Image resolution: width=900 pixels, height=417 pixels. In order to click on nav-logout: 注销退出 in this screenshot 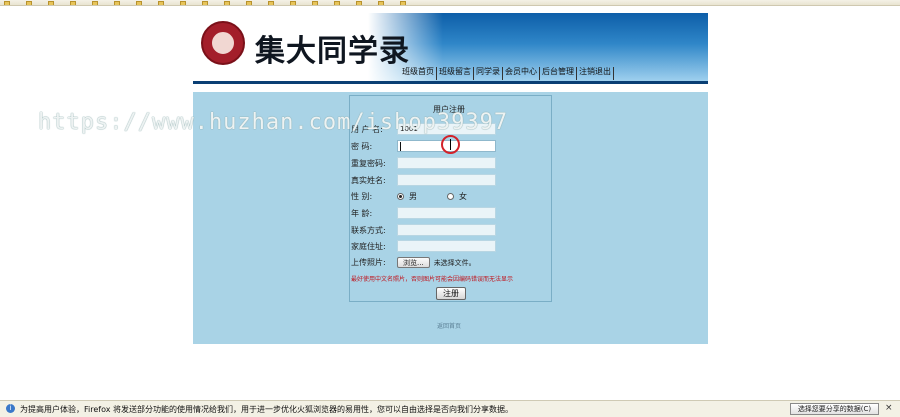, I will do `click(595, 73)`.